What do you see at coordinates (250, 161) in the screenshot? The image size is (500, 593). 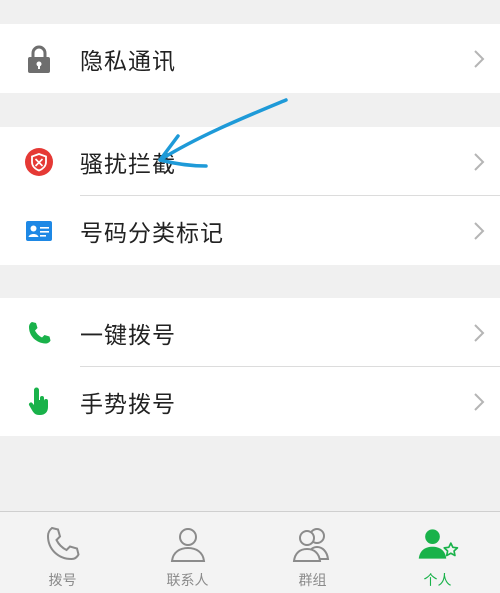 I see `menu-item-harassment-blocking: 骚扰拦截` at bounding box center [250, 161].